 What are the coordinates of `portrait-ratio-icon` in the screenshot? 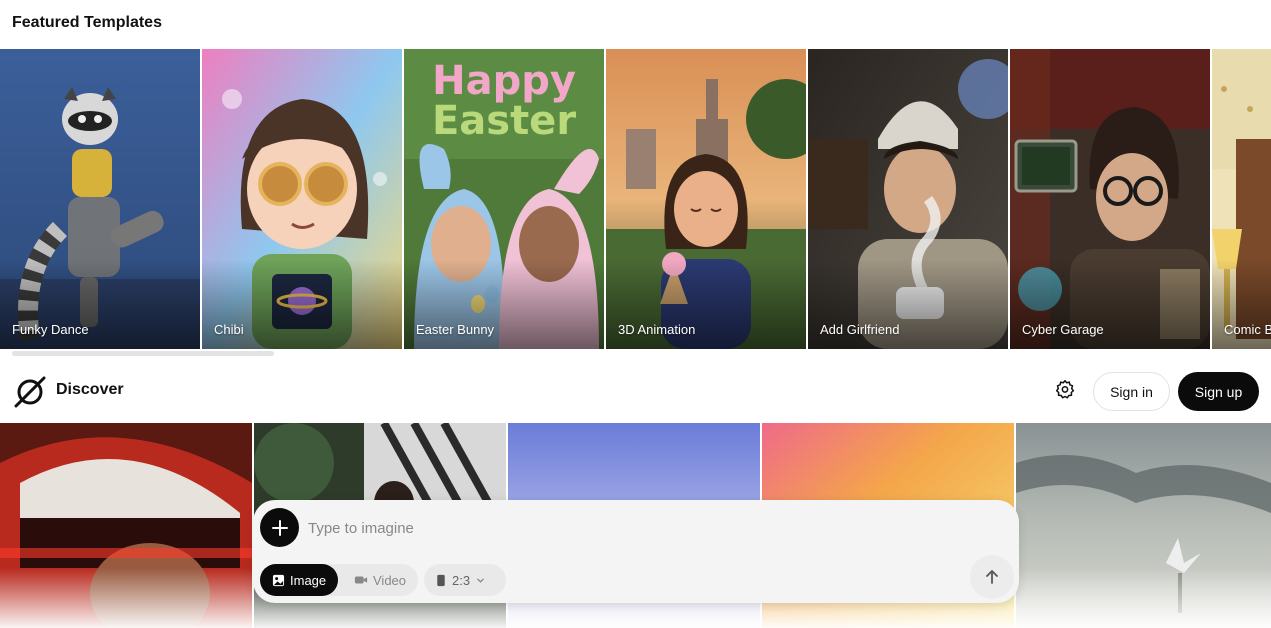 It's located at (441, 580).